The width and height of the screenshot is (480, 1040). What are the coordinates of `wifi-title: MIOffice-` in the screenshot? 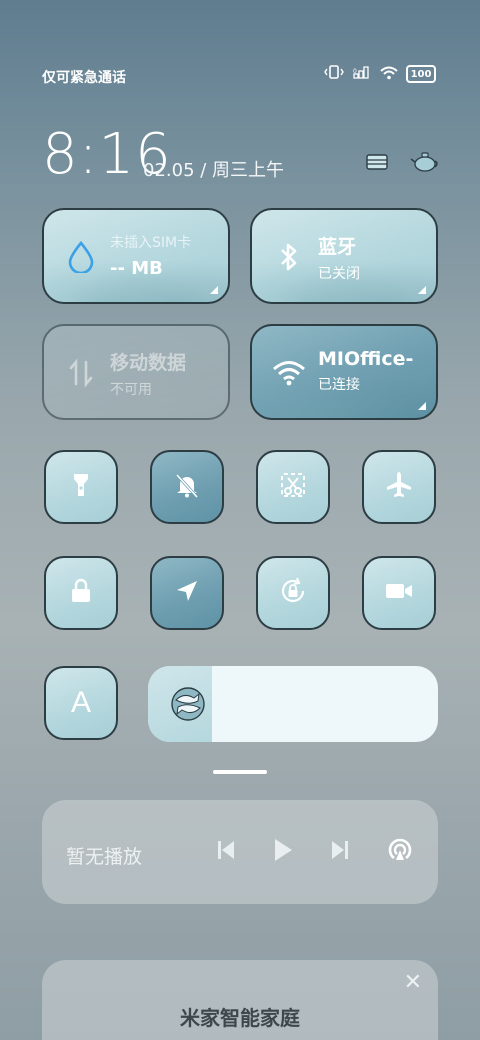 It's located at (366, 359).